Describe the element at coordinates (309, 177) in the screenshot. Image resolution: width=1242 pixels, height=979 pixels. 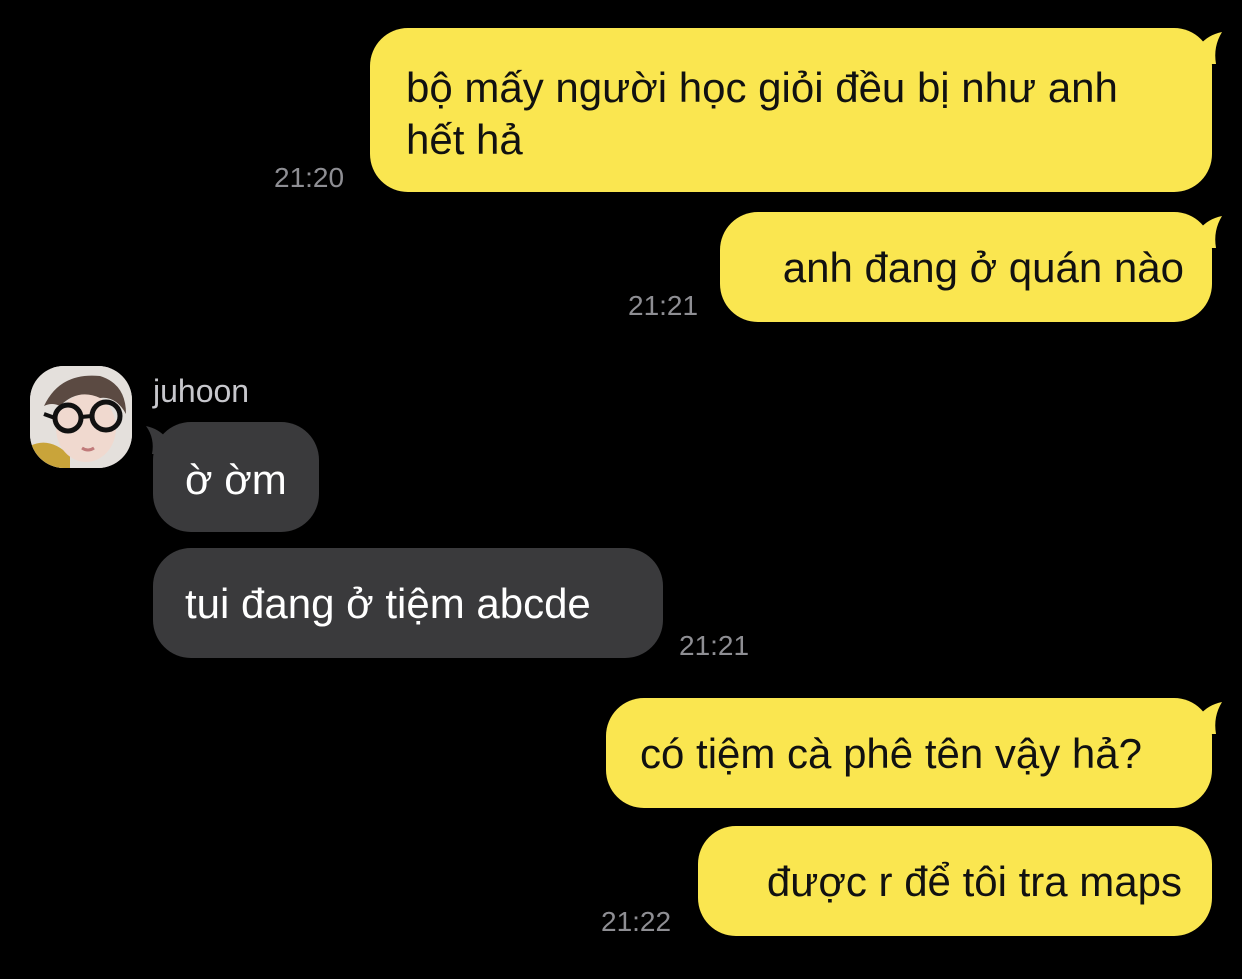
I see `message-timestamp: 21:20` at that location.